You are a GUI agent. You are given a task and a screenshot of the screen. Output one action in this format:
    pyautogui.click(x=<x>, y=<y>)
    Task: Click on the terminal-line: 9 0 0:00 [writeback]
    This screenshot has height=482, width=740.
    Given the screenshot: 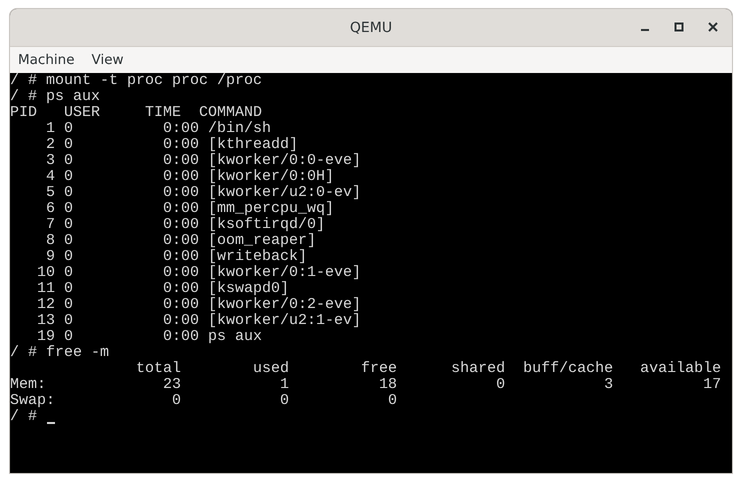 What is the action you would take?
    pyautogui.click(x=176, y=257)
    